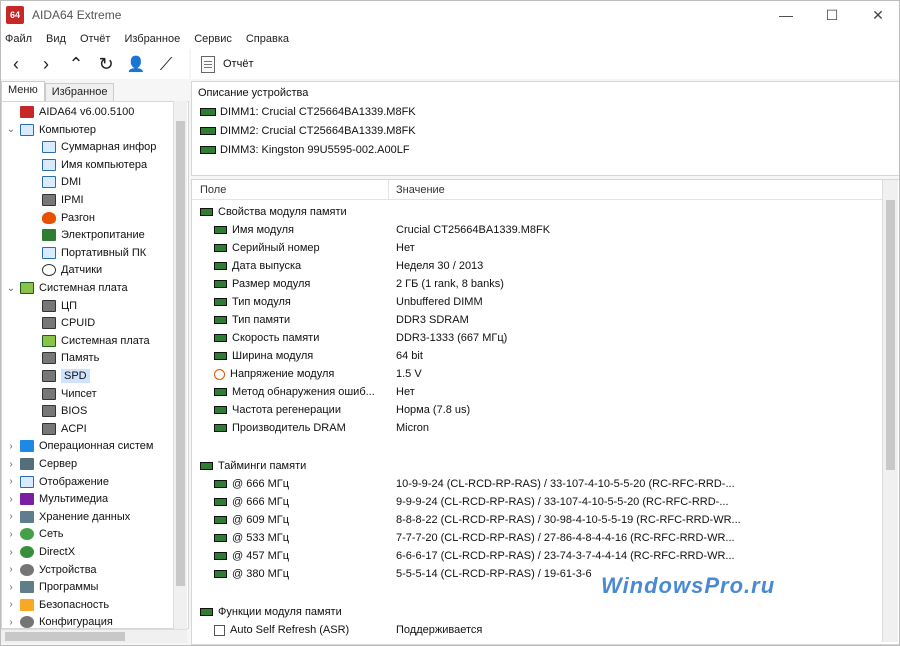 The width and height of the screenshot is (900, 646). Describe the element at coordinates (54, 182) in the screenshot. I see `tree-item: DMI` at that location.